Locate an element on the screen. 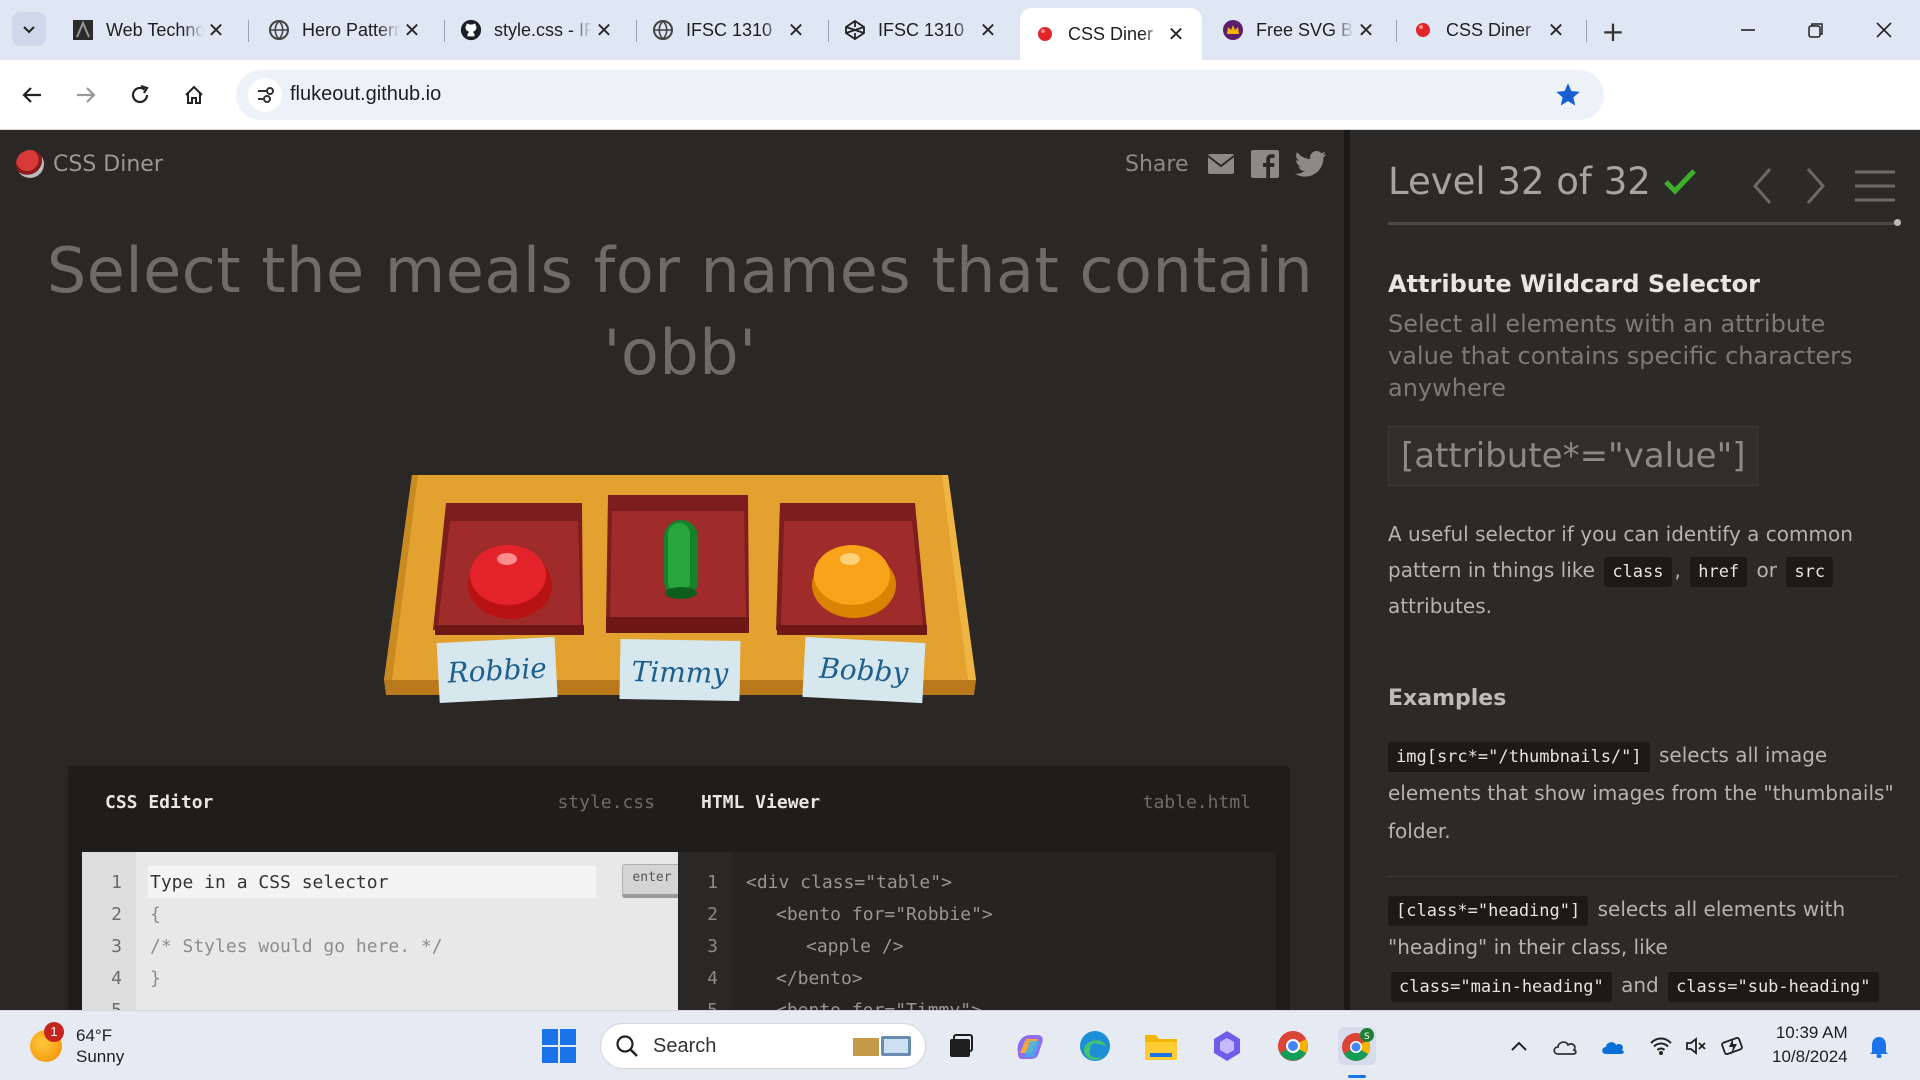 Image resolution: width=1920 pixels, height=1080 pixels. twitter-icon is located at coordinates (1310, 164).